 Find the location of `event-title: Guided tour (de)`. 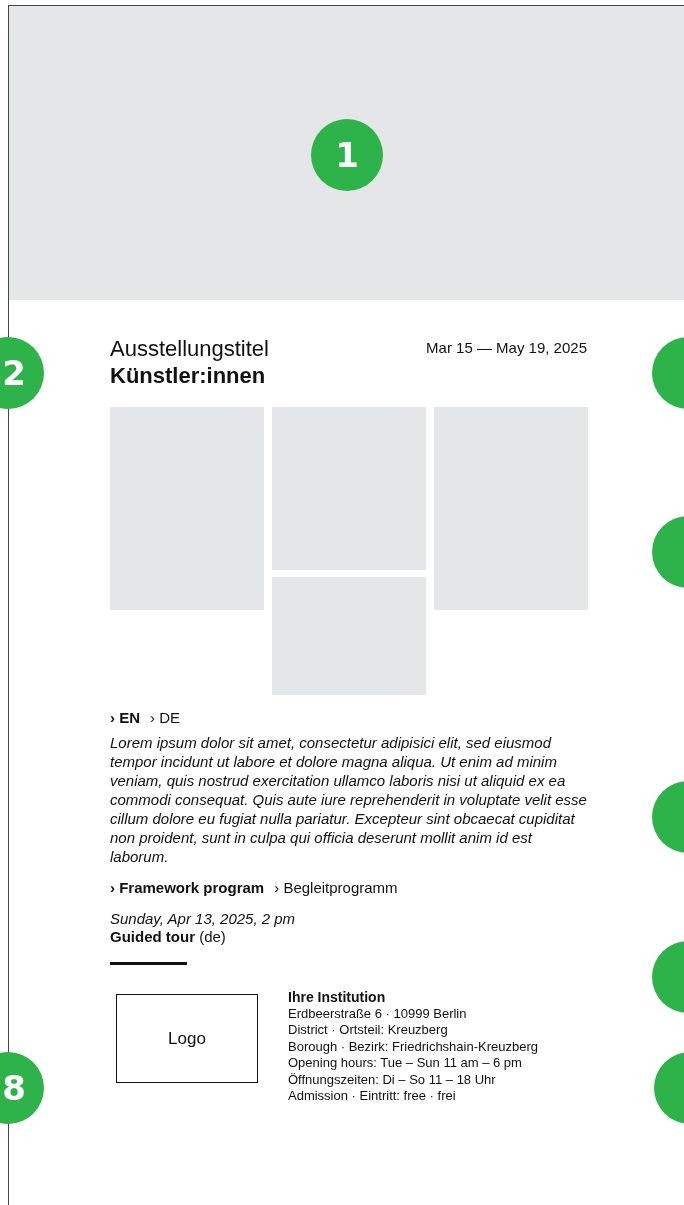

event-title: Guided tour (de) is located at coordinates (168, 937).